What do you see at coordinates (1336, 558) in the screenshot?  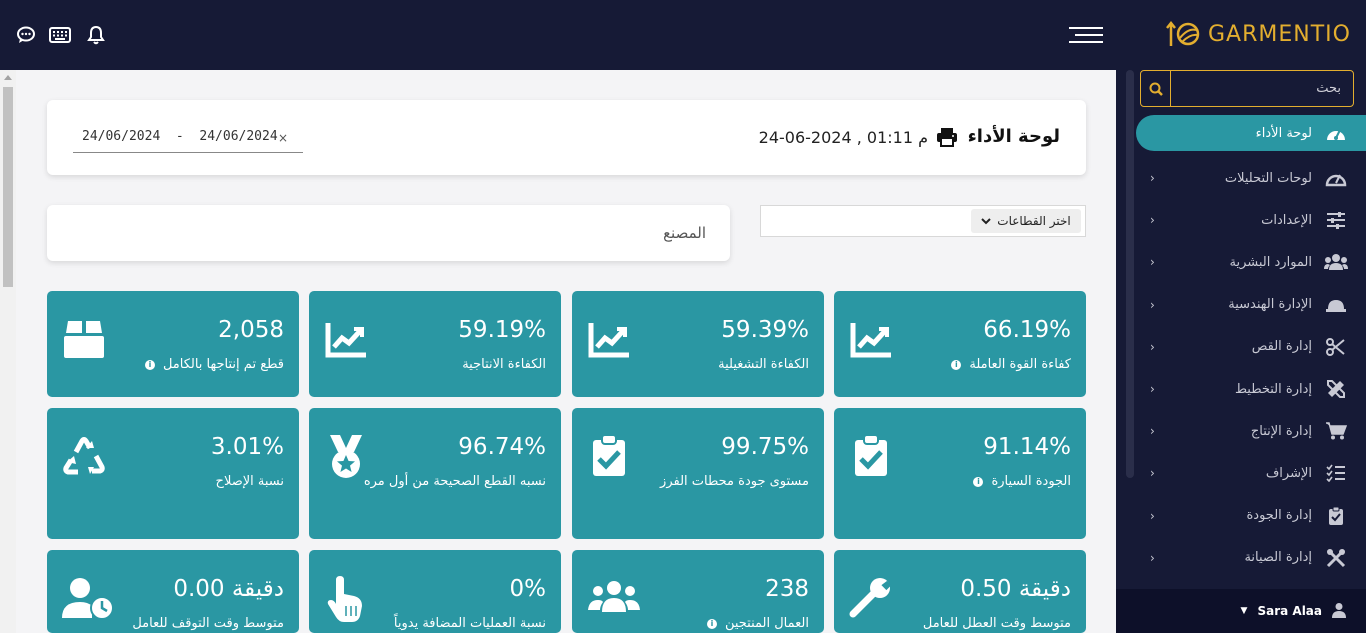 I see `tools-icon` at bounding box center [1336, 558].